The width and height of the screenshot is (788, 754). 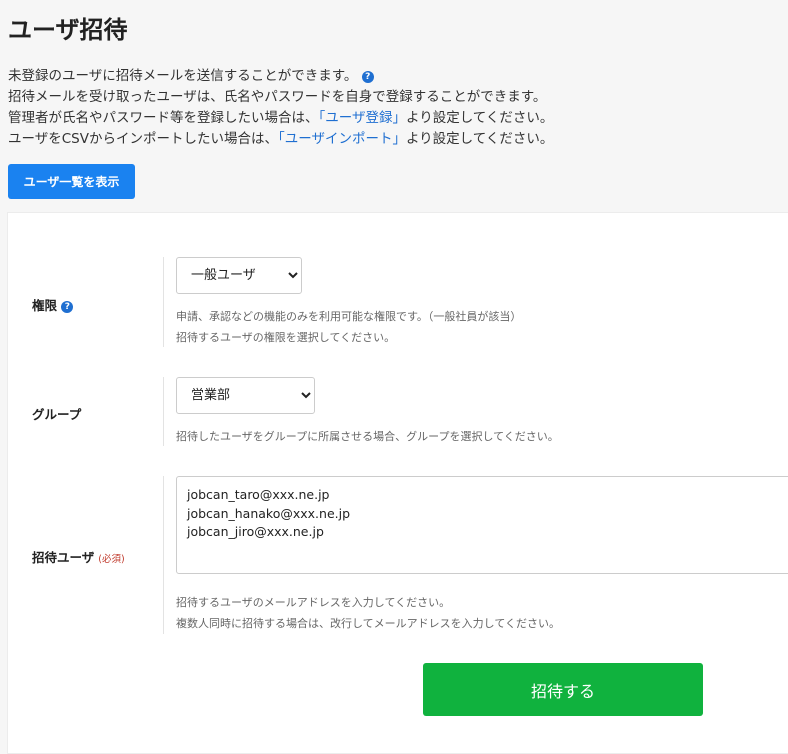 What do you see at coordinates (71, 181) in the screenshot?
I see `user-list-button: ユーザ一覧を表示` at bounding box center [71, 181].